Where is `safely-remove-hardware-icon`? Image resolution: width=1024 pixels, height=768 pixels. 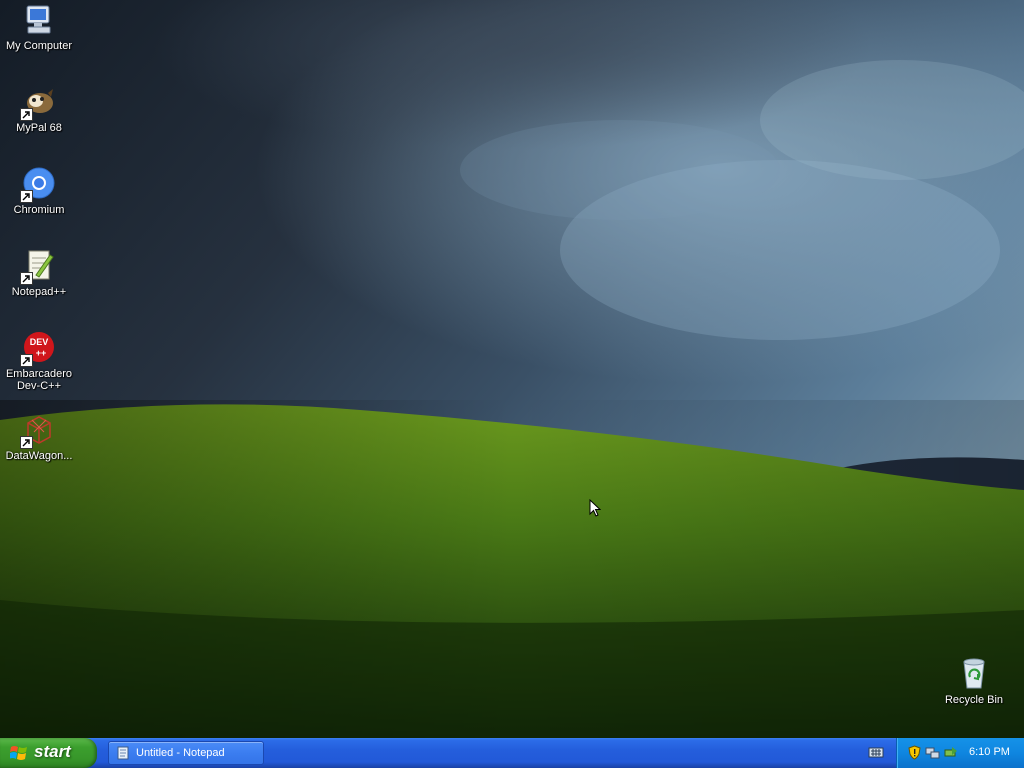 safely-remove-hardware-icon is located at coordinates (950, 752).